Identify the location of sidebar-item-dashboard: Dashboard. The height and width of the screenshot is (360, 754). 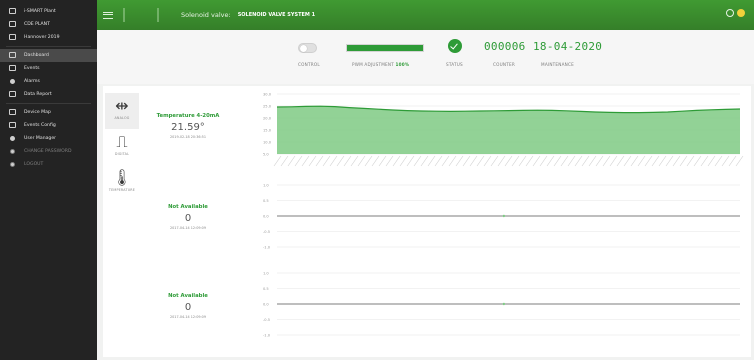
(48, 55).